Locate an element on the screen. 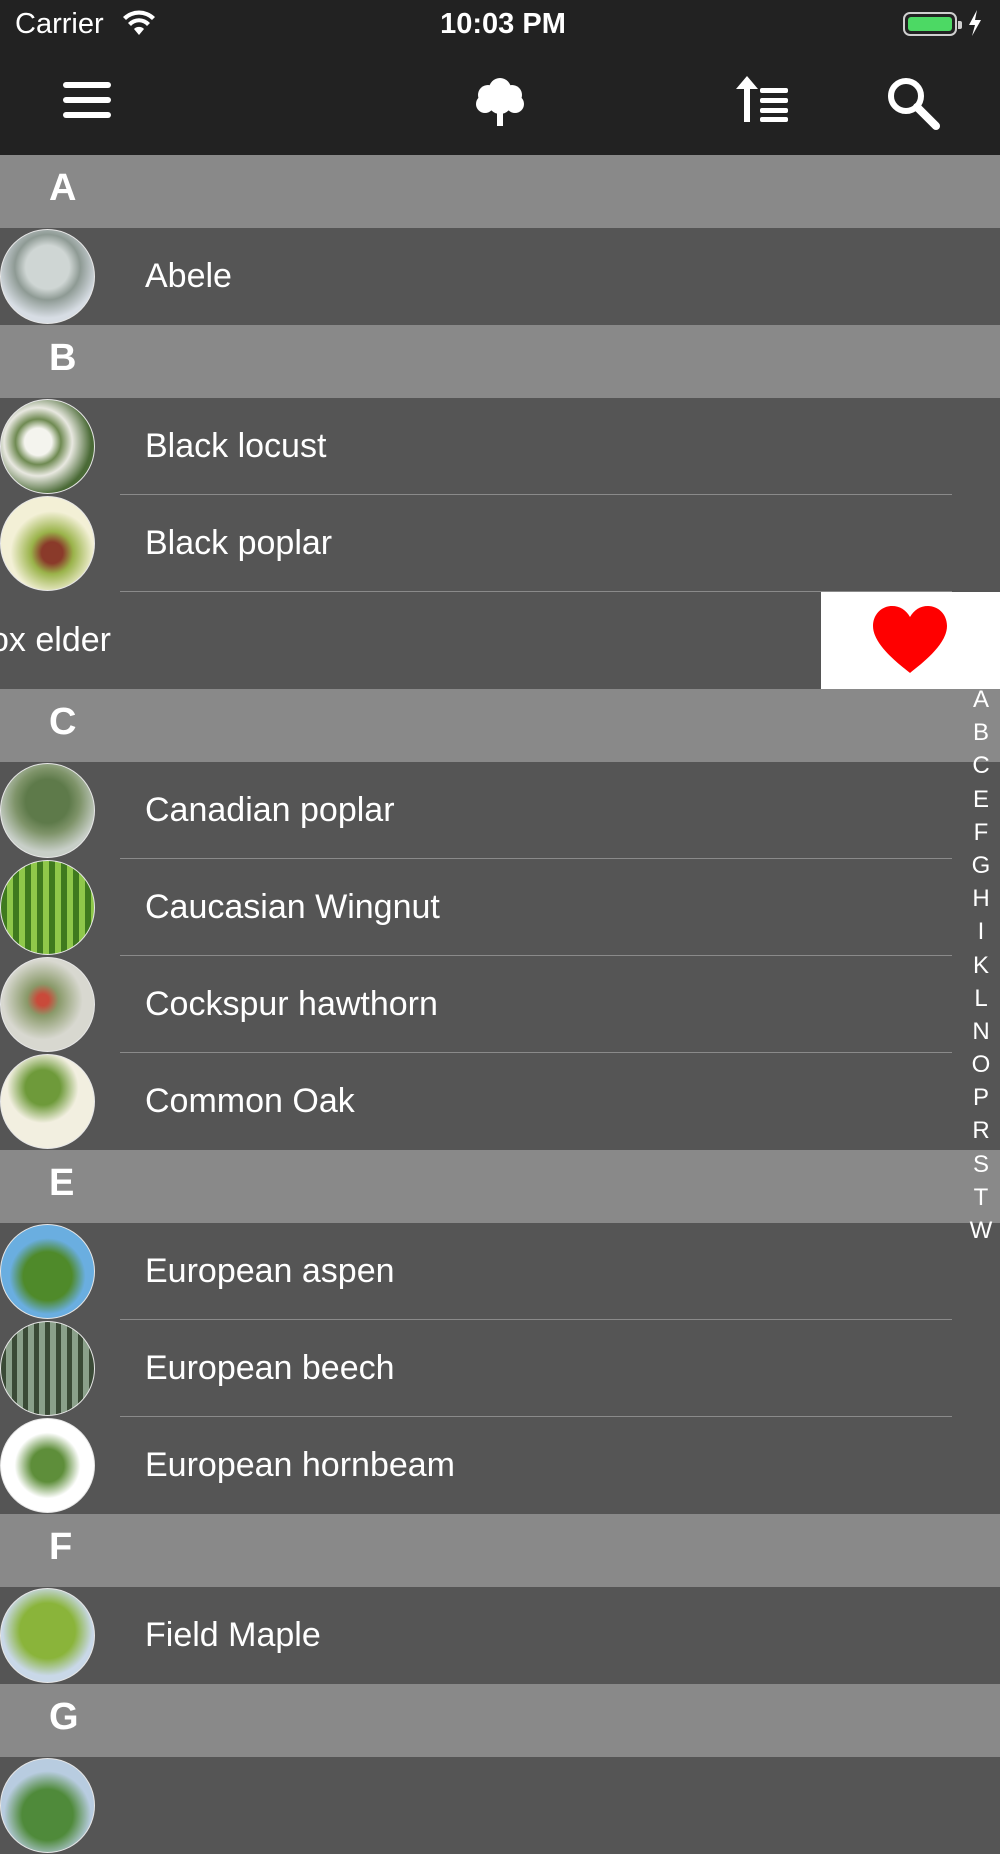  search-icon is located at coordinates (913, 103).